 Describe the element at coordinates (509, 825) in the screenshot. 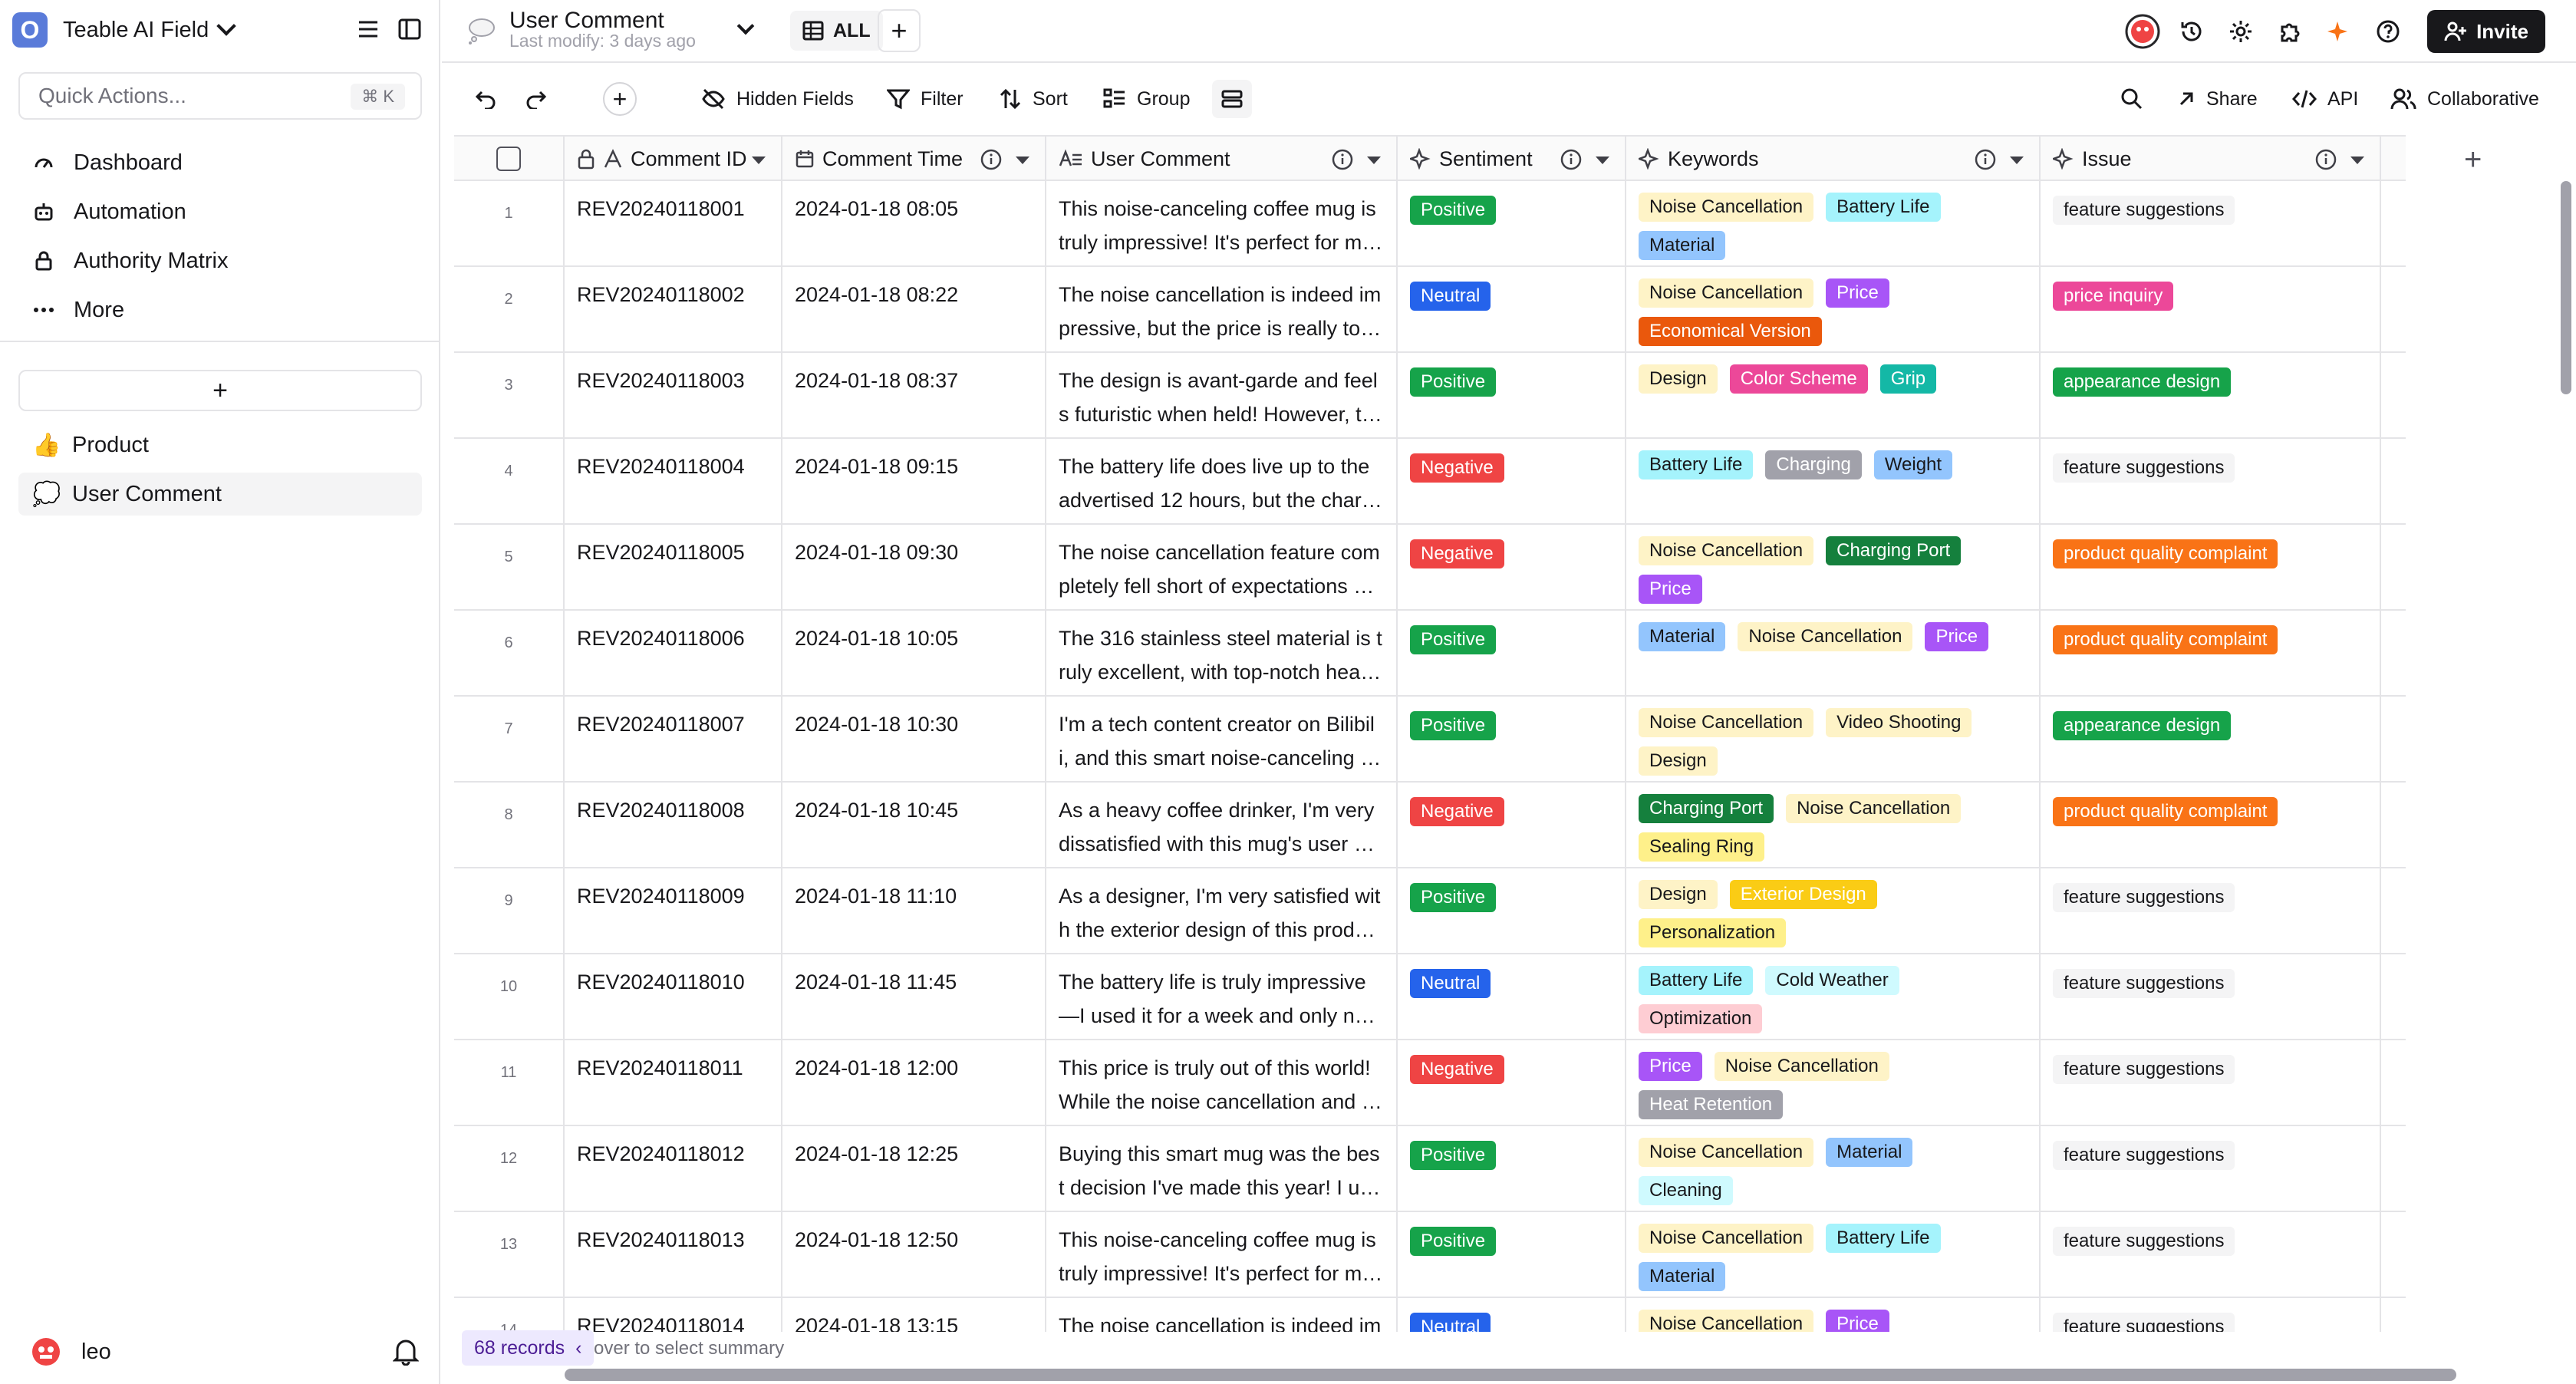

I see `row-number: 8` at that location.